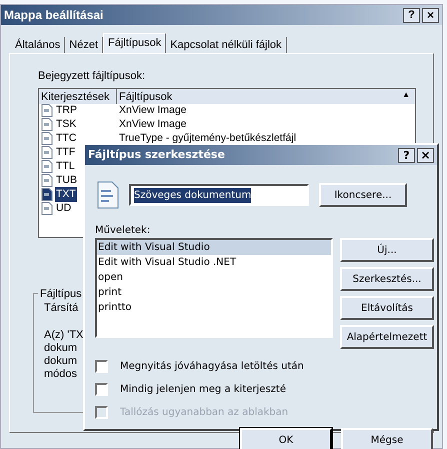 This screenshot has height=449, width=447. What do you see at coordinates (66, 138) in the screenshot?
I see `extension-cell: TTC` at bounding box center [66, 138].